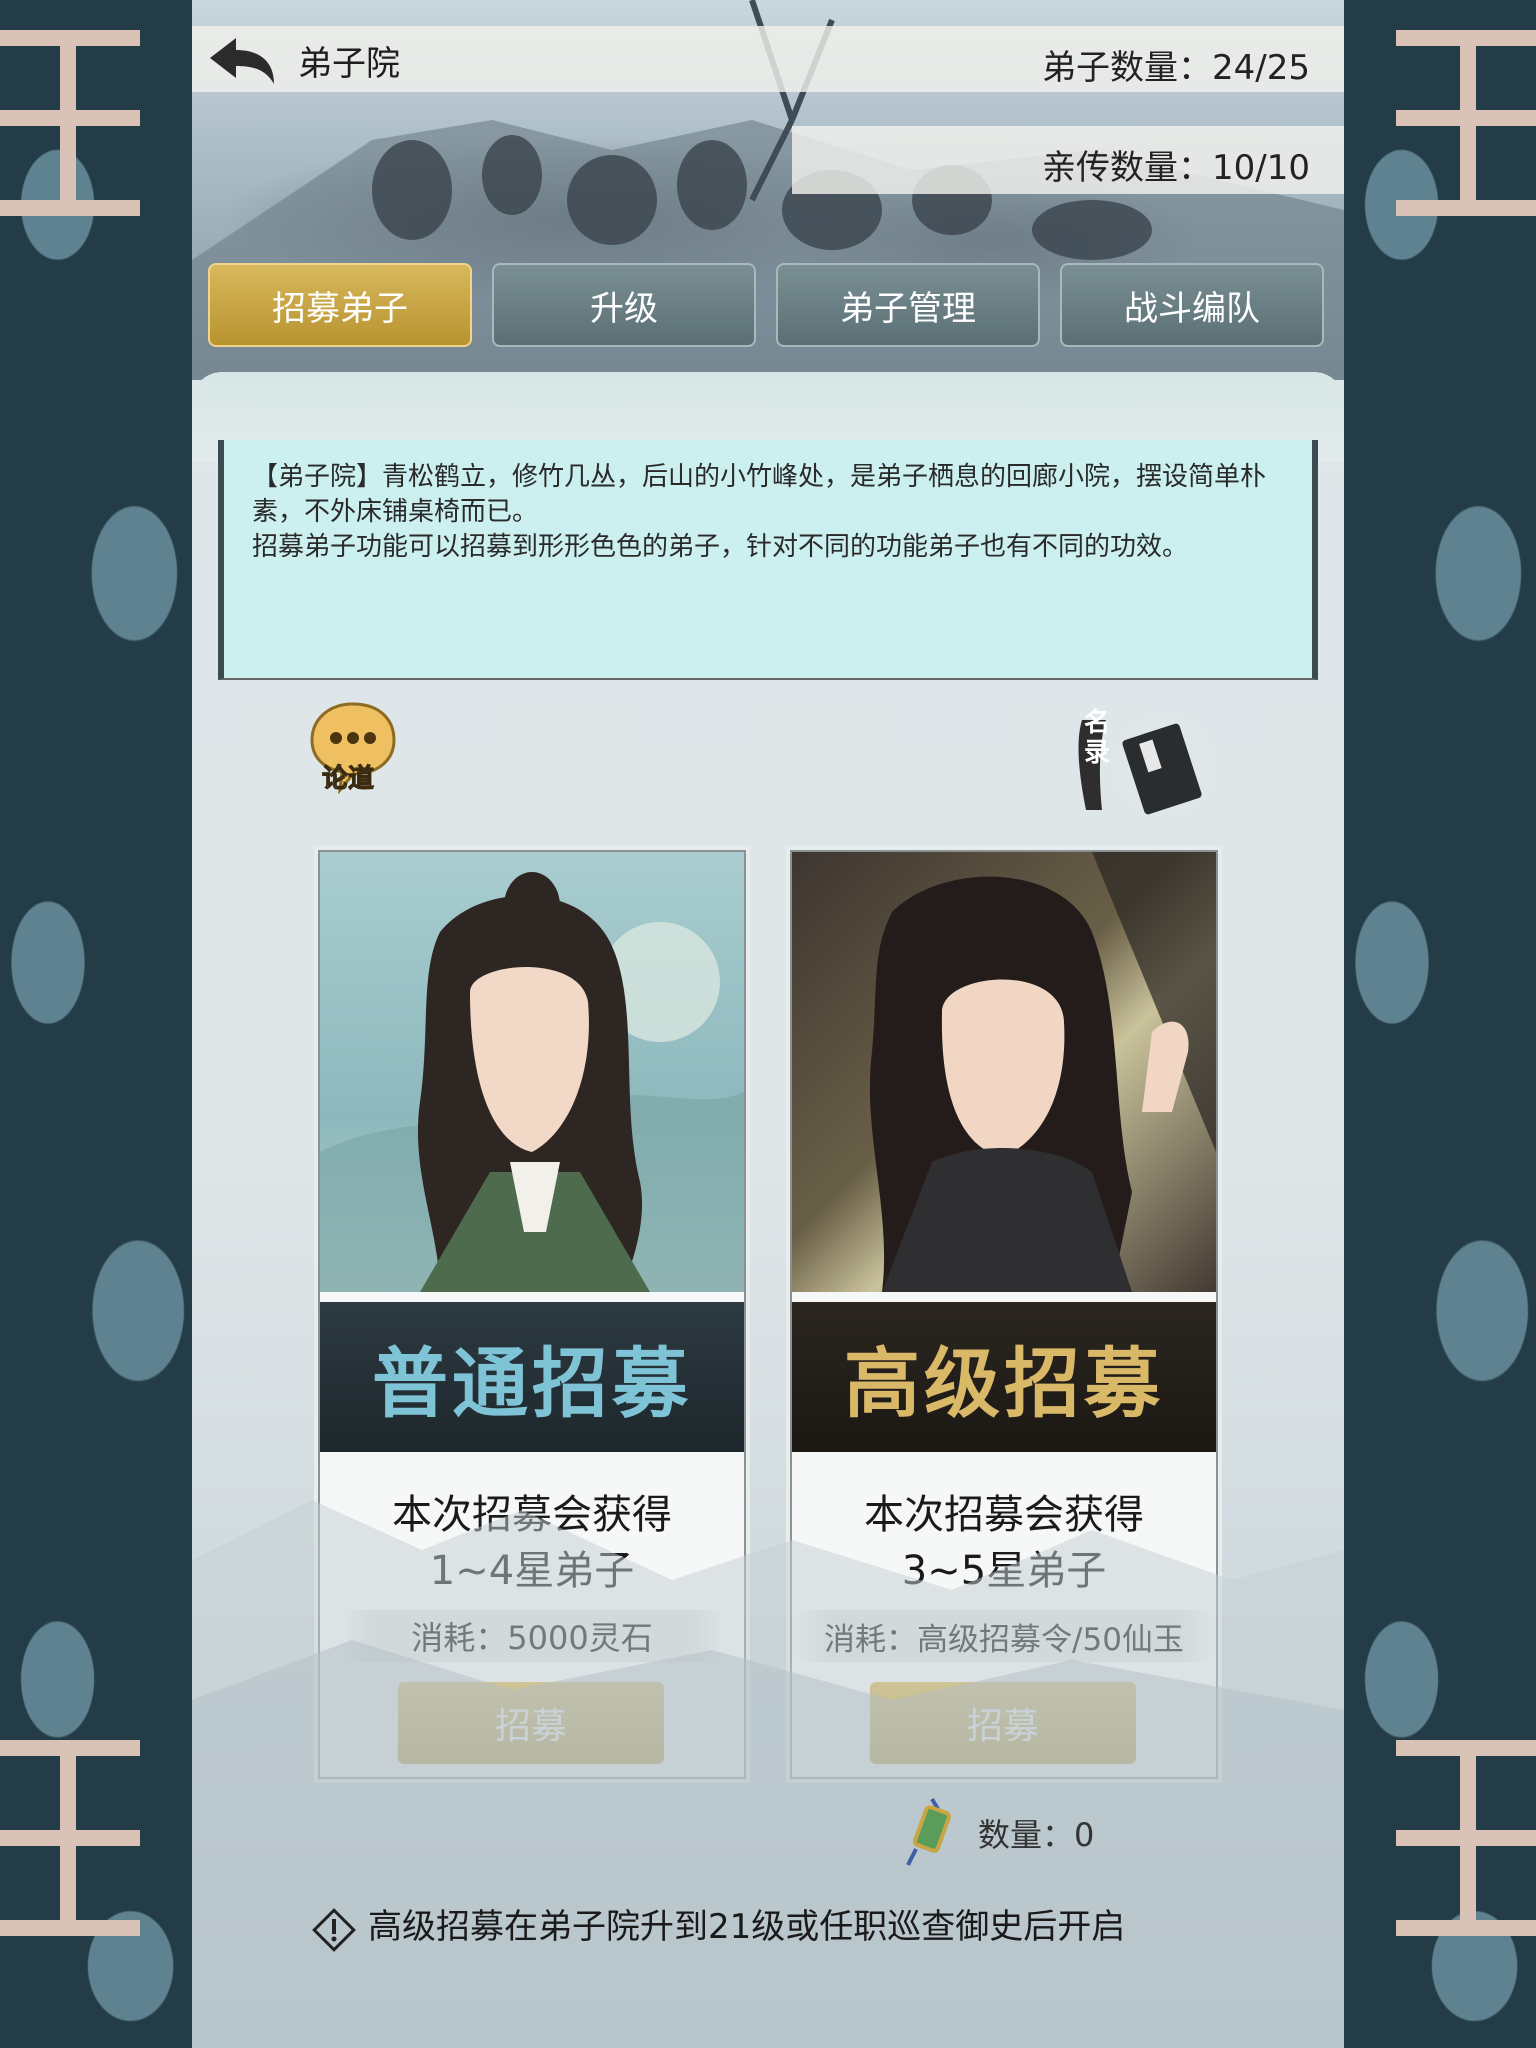  I want to click on tab-upgrade: 升级, so click(624, 305).